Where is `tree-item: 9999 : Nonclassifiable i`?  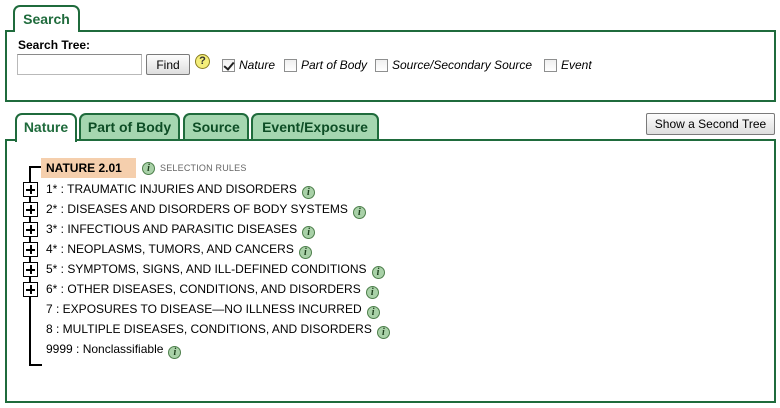
tree-item: 9999 : Nonclassifiable i is located at coordinates (114, 350).